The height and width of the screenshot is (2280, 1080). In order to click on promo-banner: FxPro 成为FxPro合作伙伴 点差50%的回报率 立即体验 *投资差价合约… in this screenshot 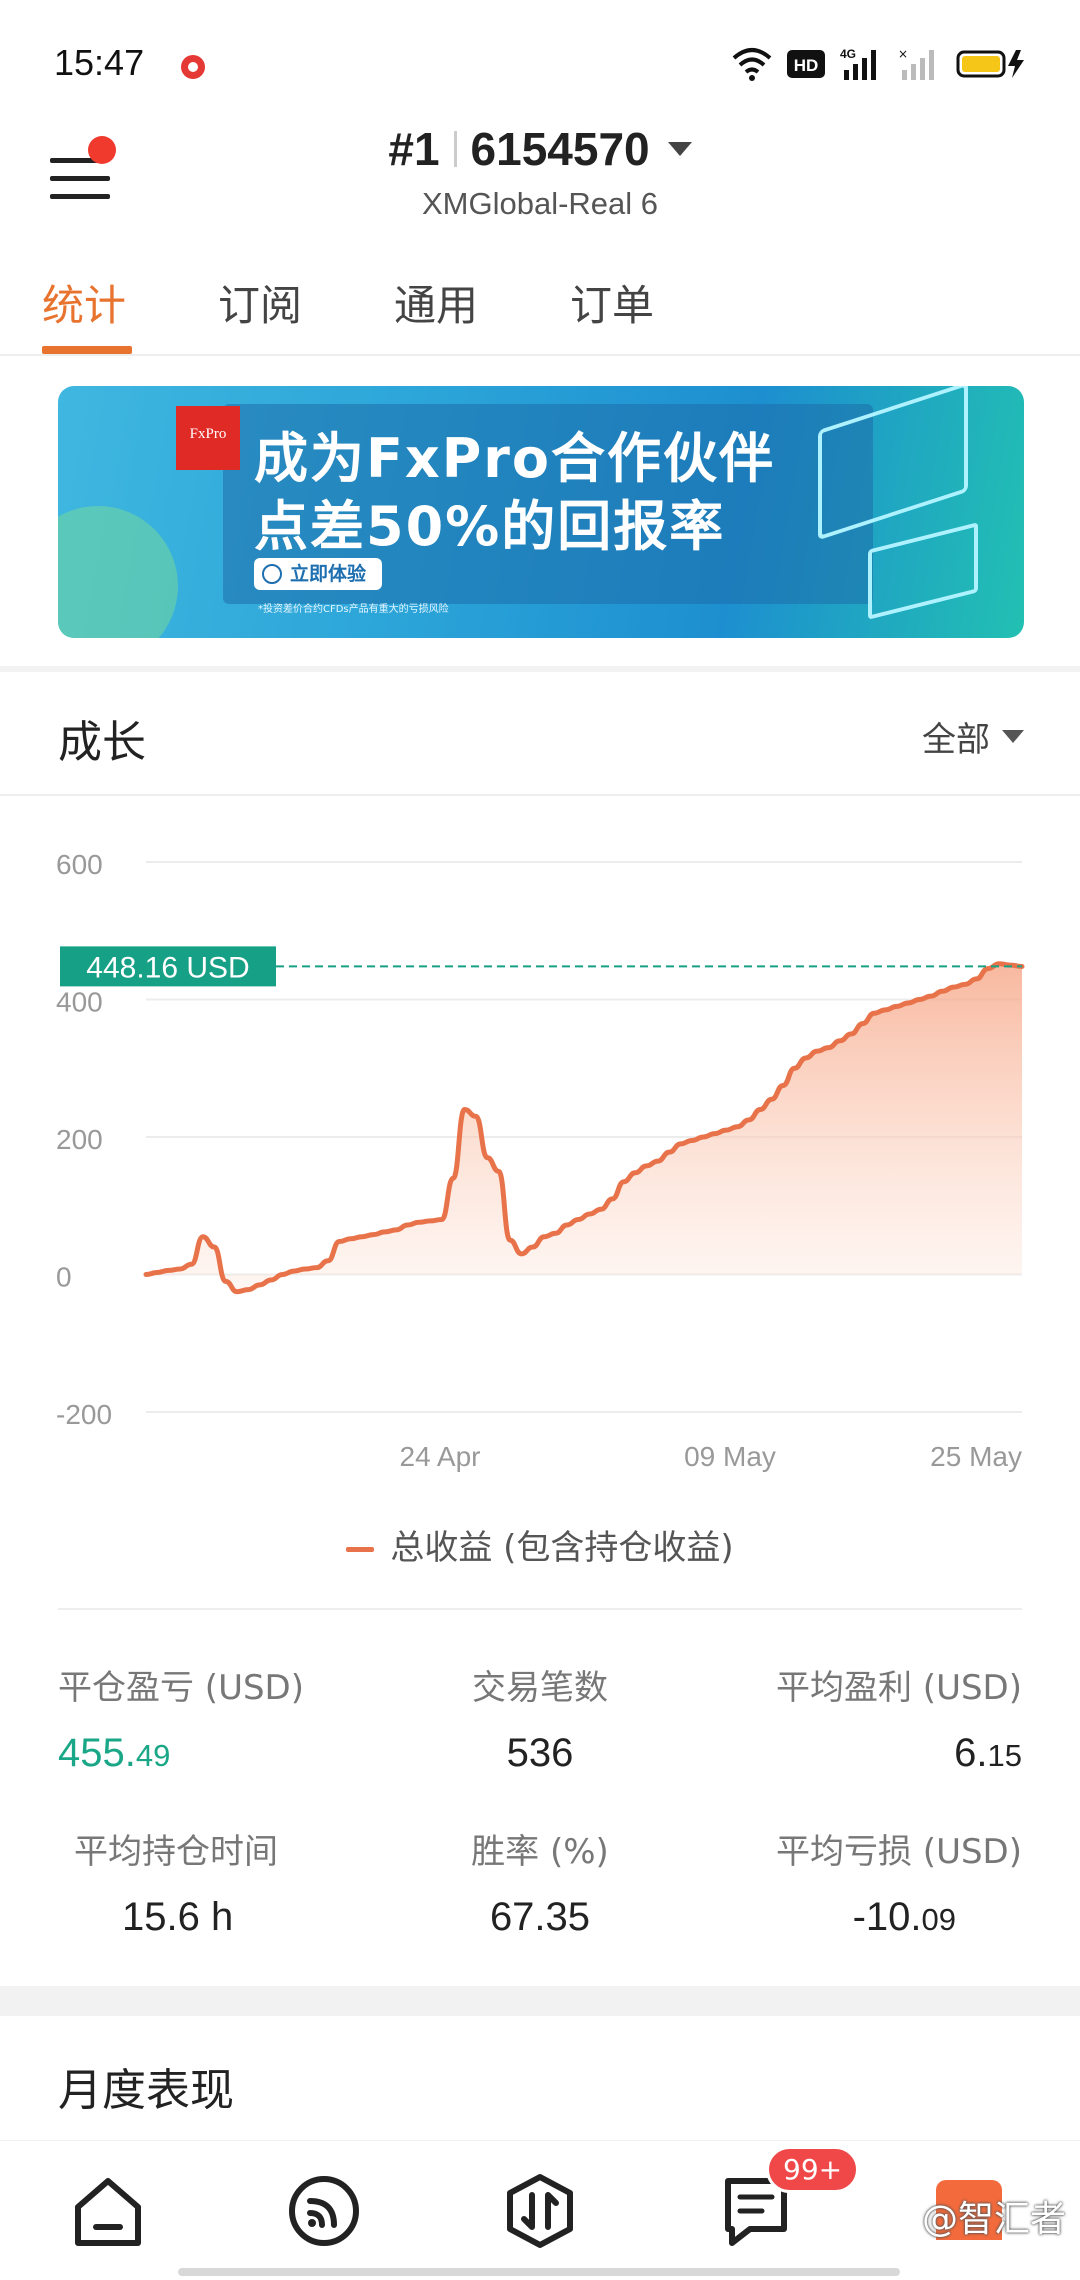, I will do `click(541, 512)`.